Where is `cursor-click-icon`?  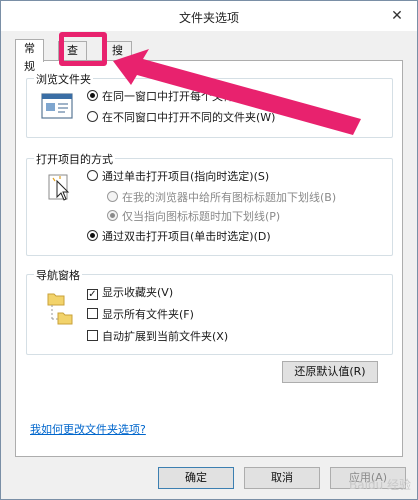 cursor-click-icon is located at coordinates (59, 187).